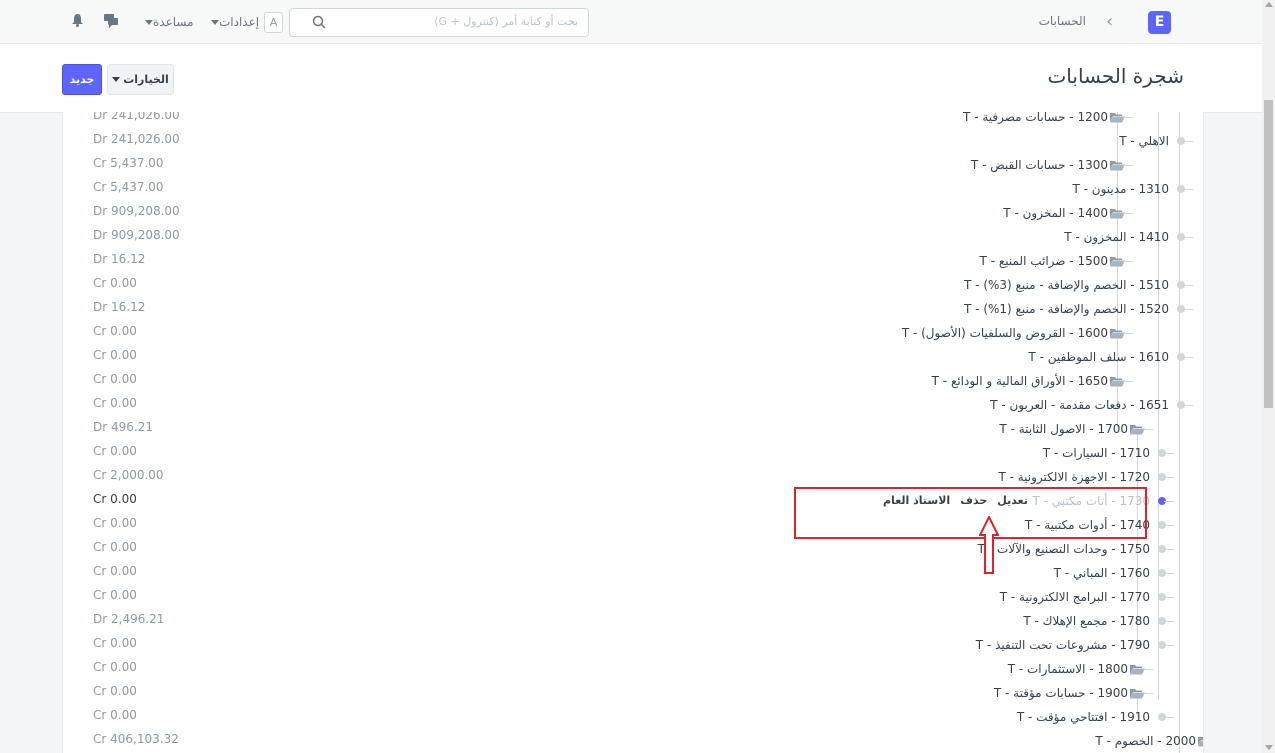  What do you see at coordinates (1115, 76) in the screenshot?
I see `page-title: شجرة الحسابات` at bounding box center [1115, 76].